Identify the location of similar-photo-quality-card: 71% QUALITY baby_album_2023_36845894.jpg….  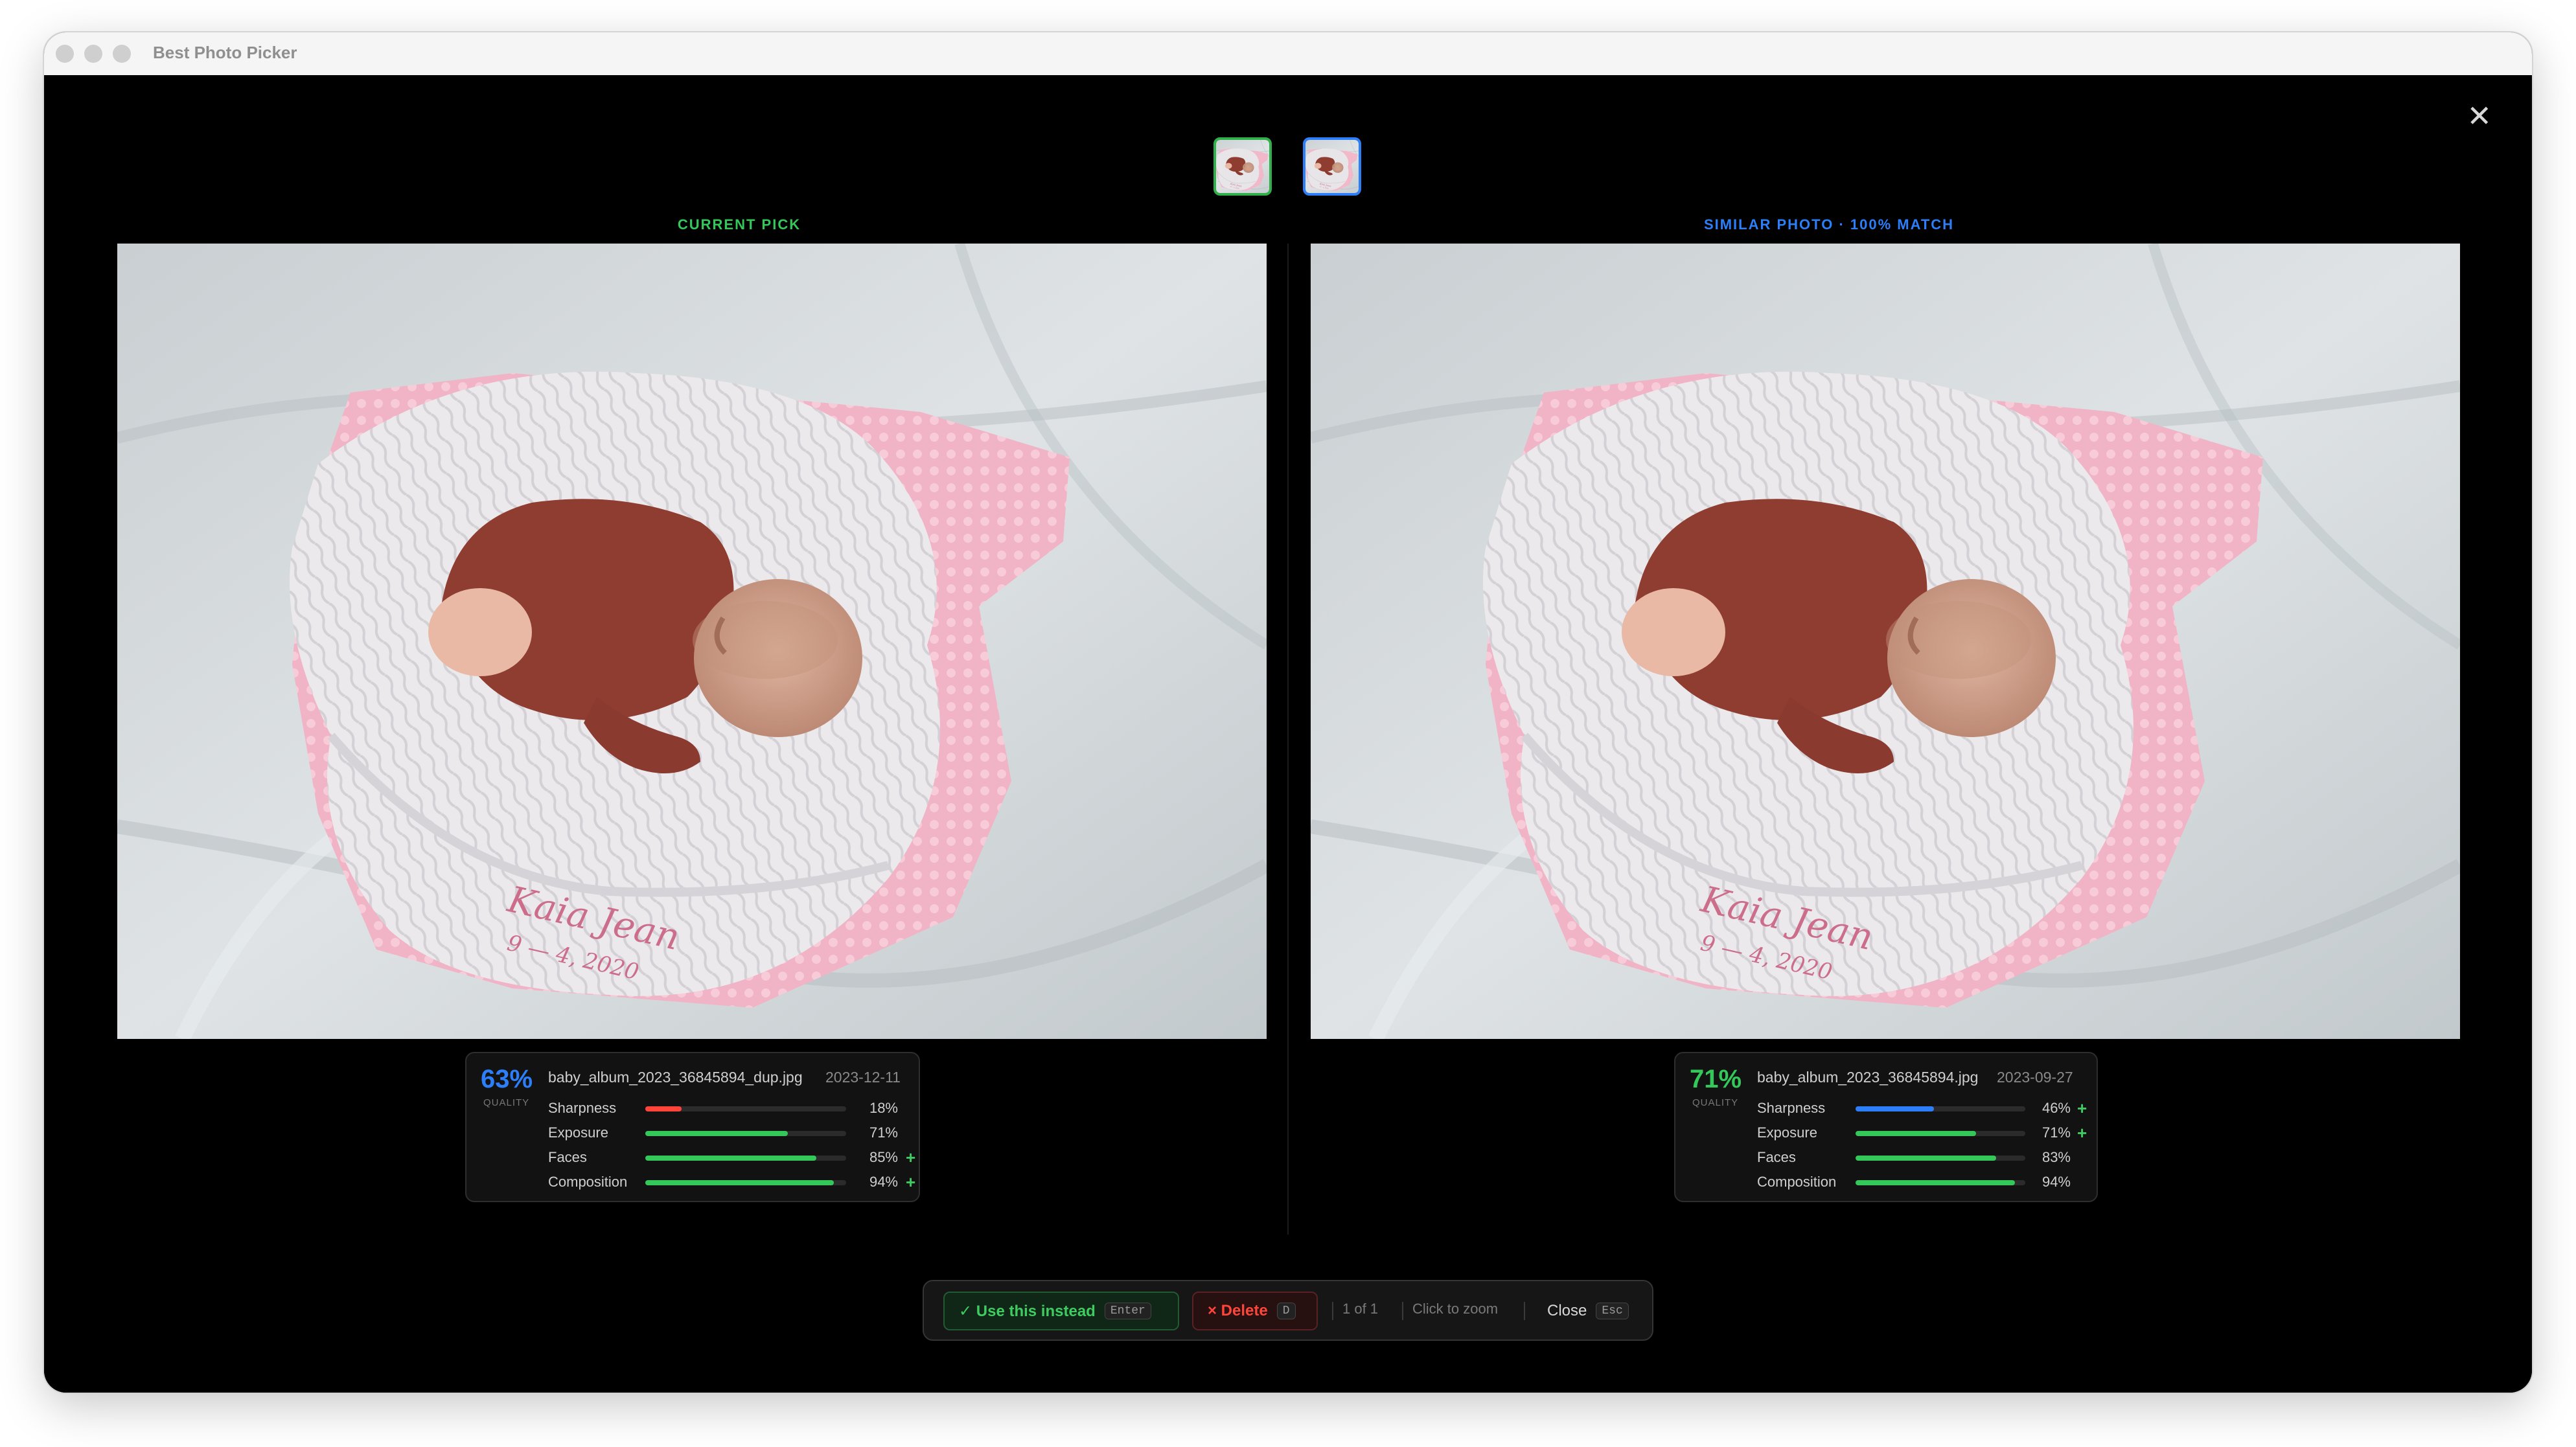
(1886, 1127).